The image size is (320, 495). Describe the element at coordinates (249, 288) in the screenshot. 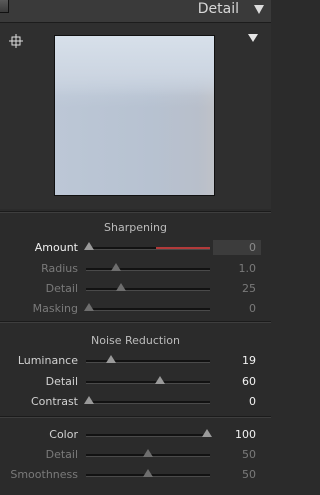

I see `sharpening-detail-value: 25` at that location.